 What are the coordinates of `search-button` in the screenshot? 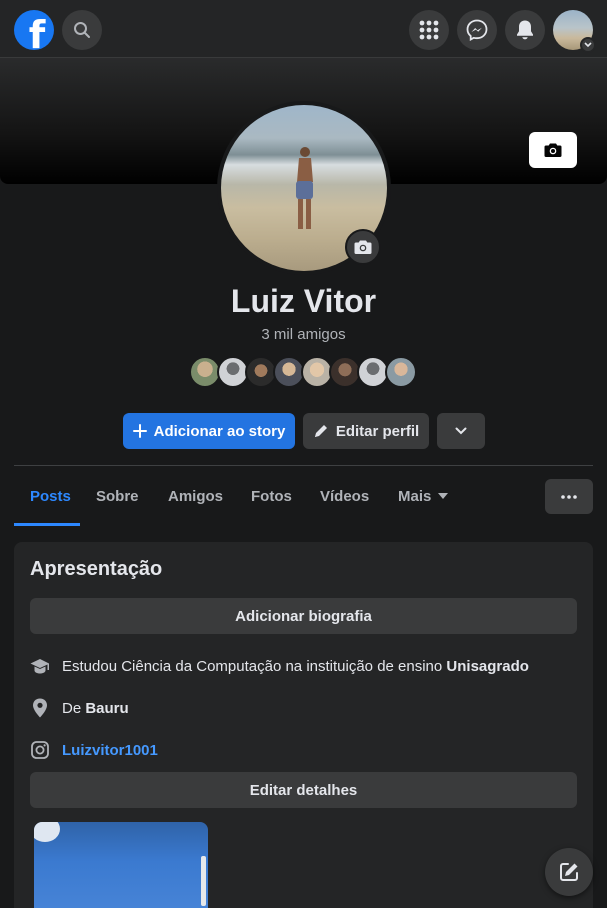 It's located at (82, 30).